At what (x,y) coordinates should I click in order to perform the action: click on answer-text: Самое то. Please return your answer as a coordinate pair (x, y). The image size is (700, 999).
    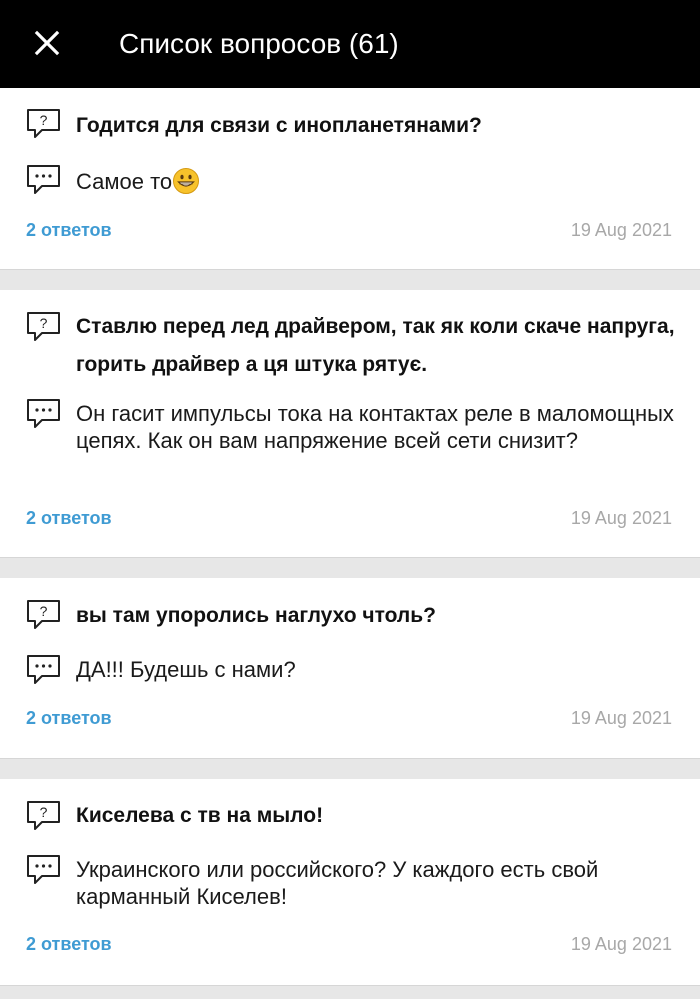
    Looking at the image, I should click on (376, 181).